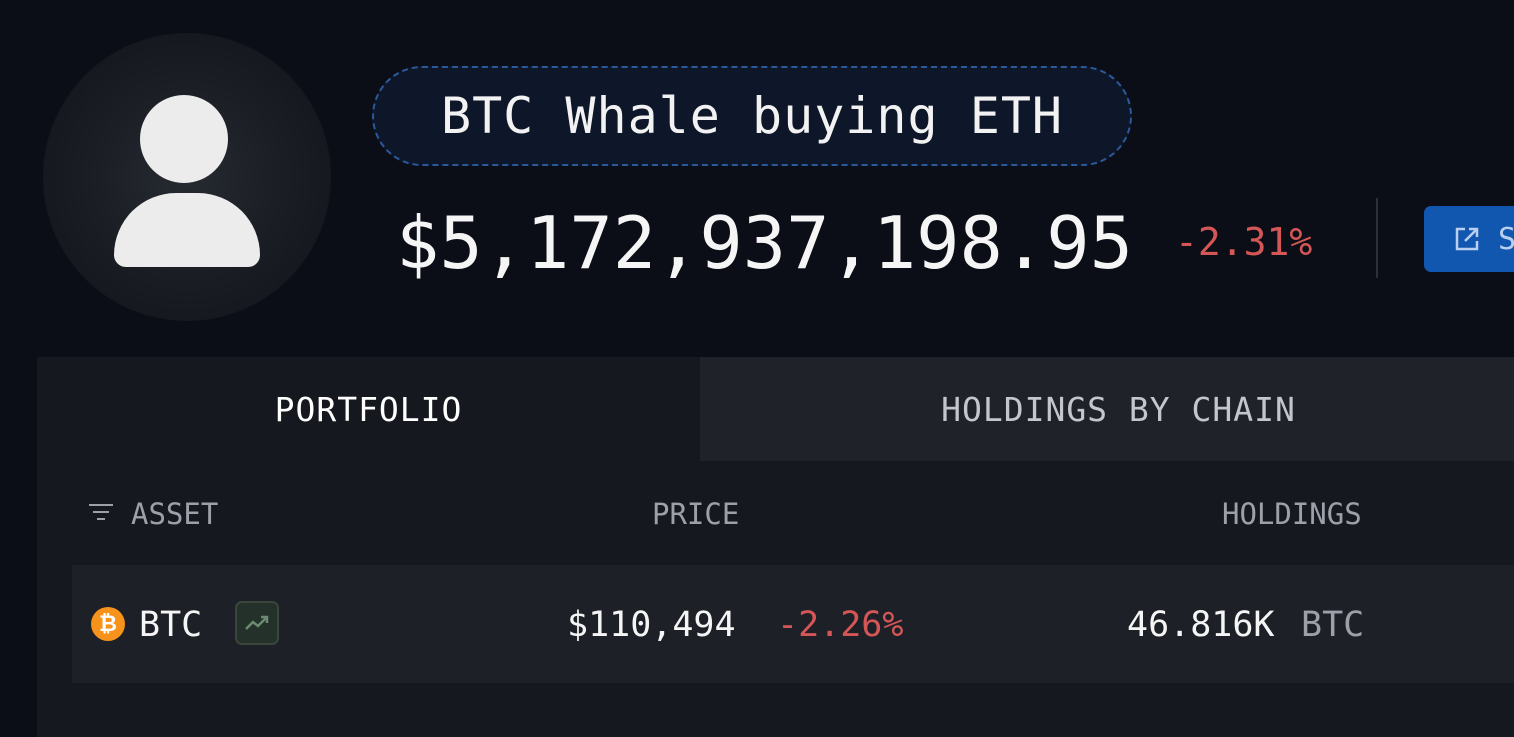 This screenshot has height=737, width=1514. What do you see at coordinates (695, 514) in the screenshot?
I see `header-price: PRICE` at bounding box center [695, 514].